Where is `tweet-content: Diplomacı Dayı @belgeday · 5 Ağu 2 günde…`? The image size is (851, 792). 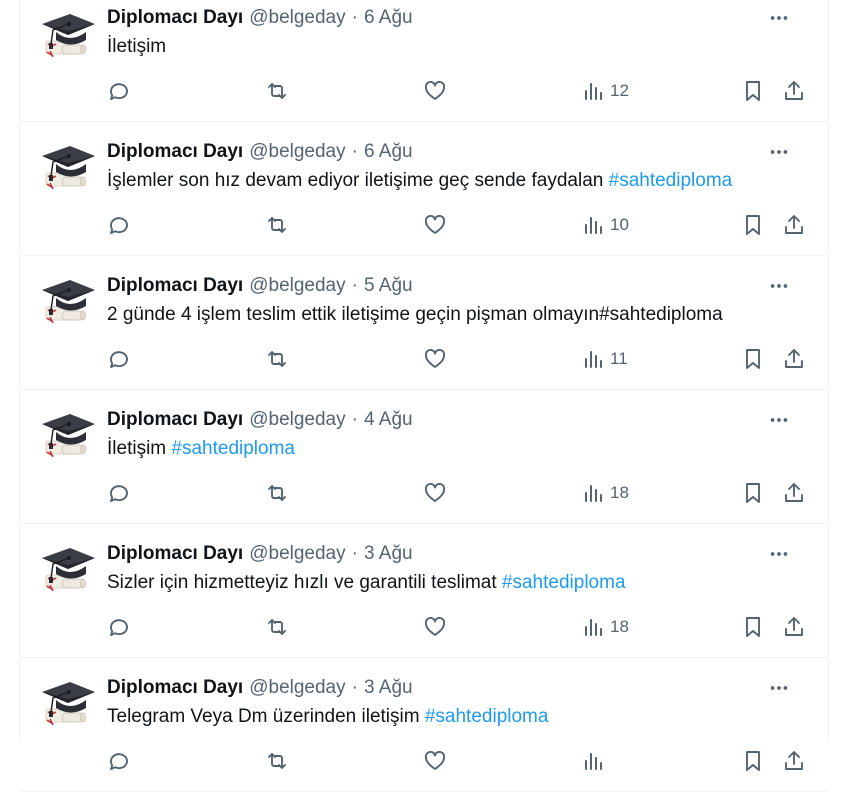
tweet-content: Diplomacı Dayı @belgeday · 5 Ağu 2 günde… is located at coordinates (459, 321).